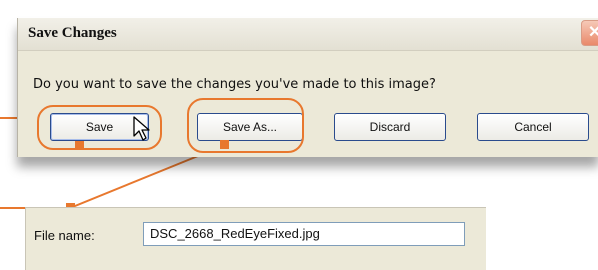 The width and height of the screenshot is (598, 270). Describe the element at coordinates (245, 125) in the screenshot. I see `highlight-ring-save-as` at that location.